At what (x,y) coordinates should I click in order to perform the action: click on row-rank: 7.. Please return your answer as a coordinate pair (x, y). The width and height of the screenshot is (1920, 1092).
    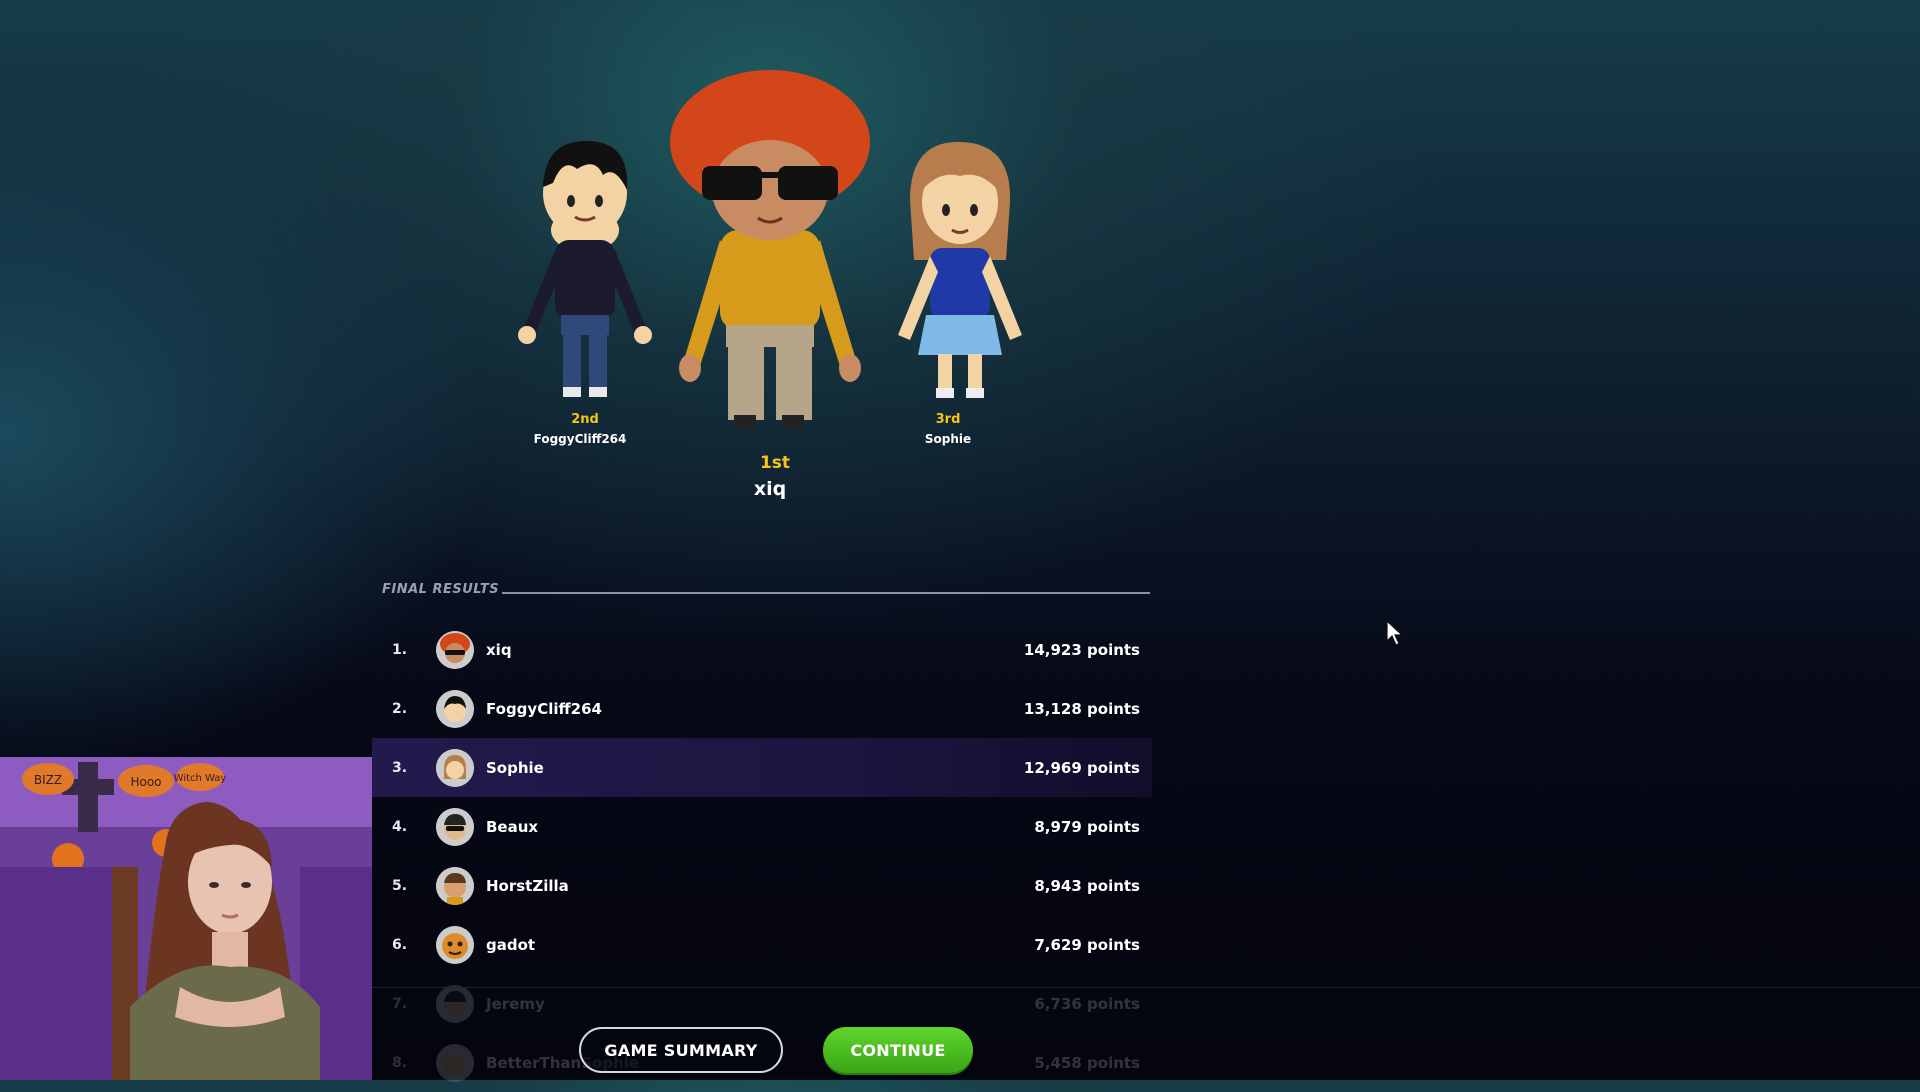
    Looking at the image, I should click on (400, 1003).